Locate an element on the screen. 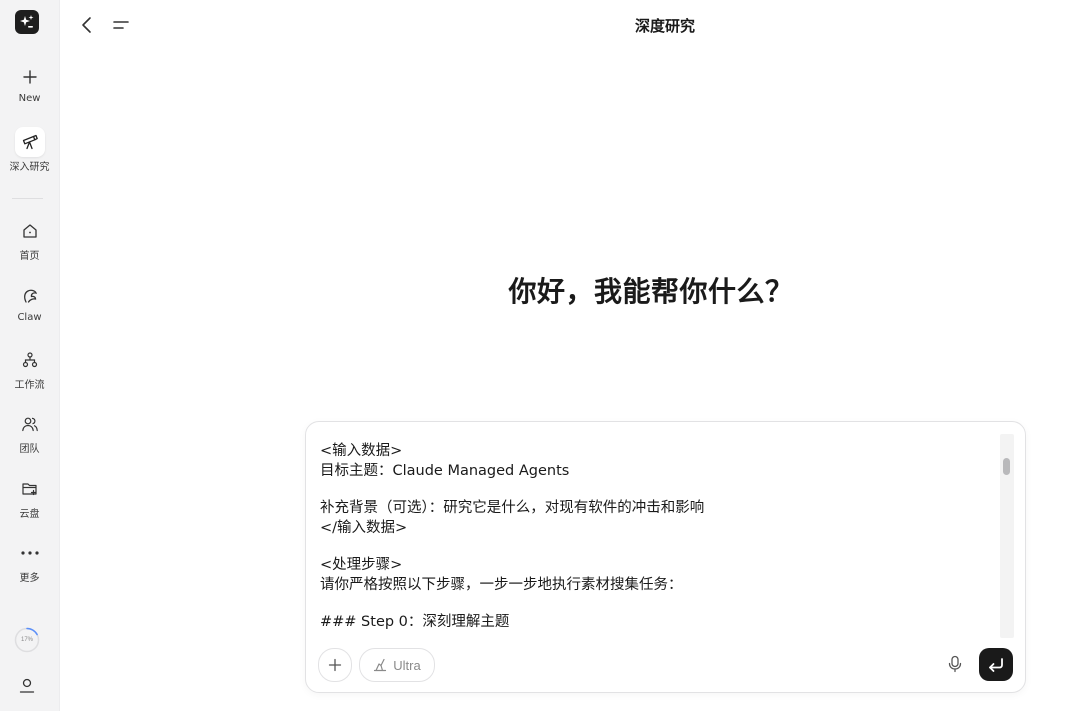  sidebar-item-home: 首页 is located at coordinates (29, 239).